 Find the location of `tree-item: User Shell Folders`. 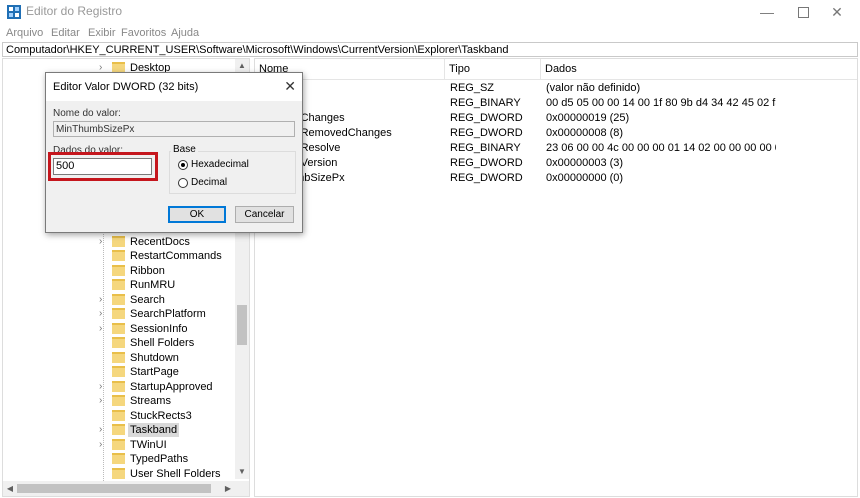

tree-item: User Shell Folders is located at coordinates (119, 474).